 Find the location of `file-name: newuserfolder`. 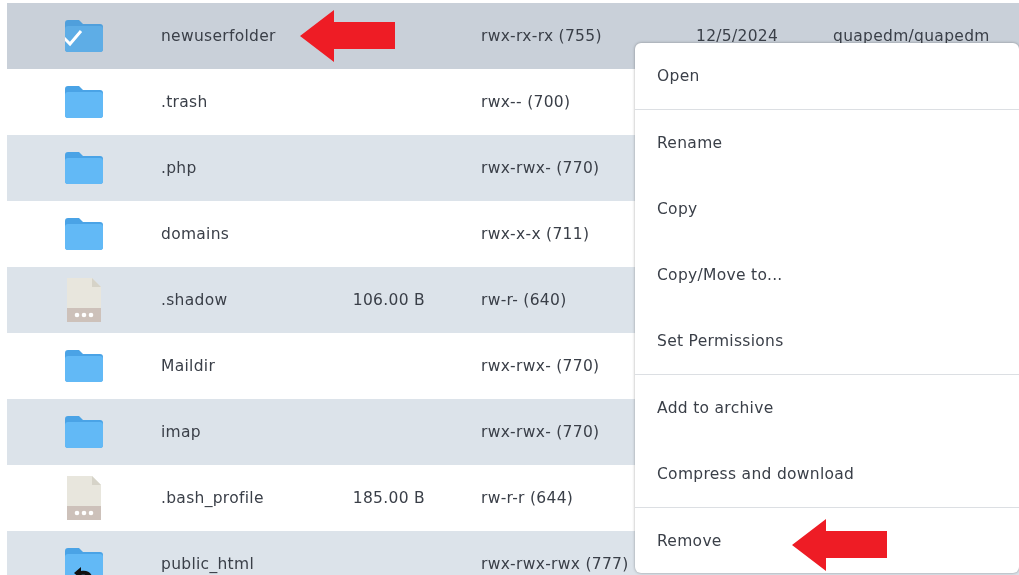

file-name: newuserfolder is located at coordinates (218, 36).